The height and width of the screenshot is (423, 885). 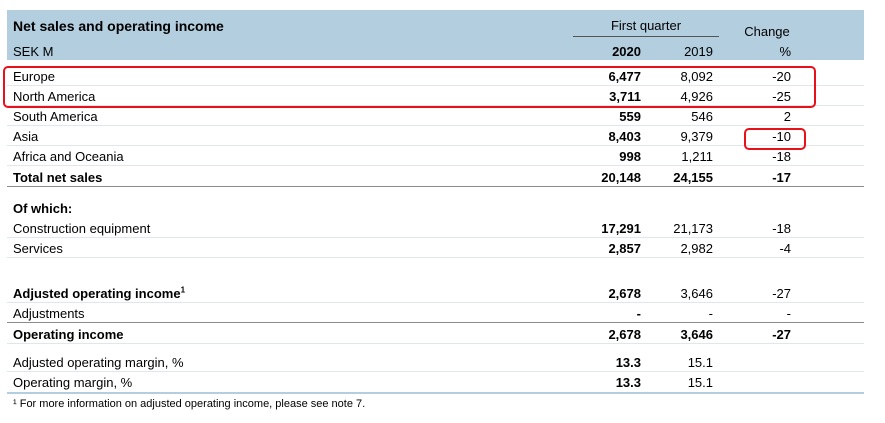 What do you see at coordinates (183, 290) in the screenshot?
I see `footnote-marker: 1` at bounding box center [183, 290].